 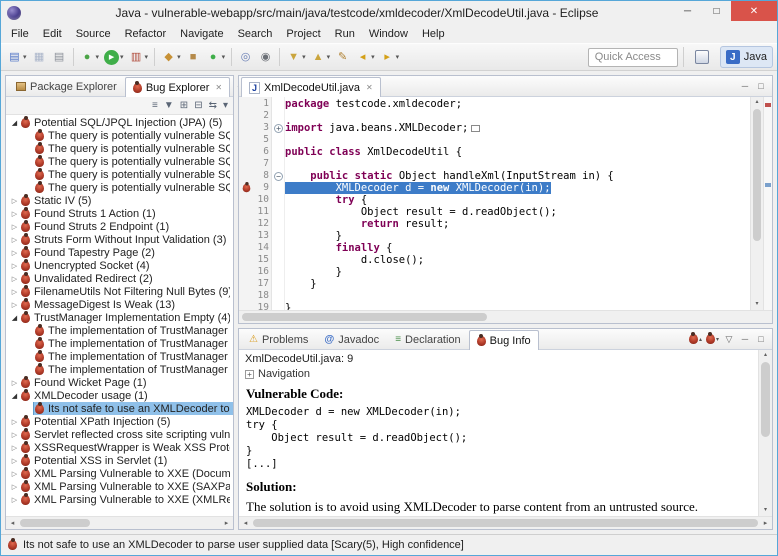 What do you see at coordinates (390, 57) in the screenshot?
I see `forward-button: ▸ ▾` at bounding box center [390, 57].